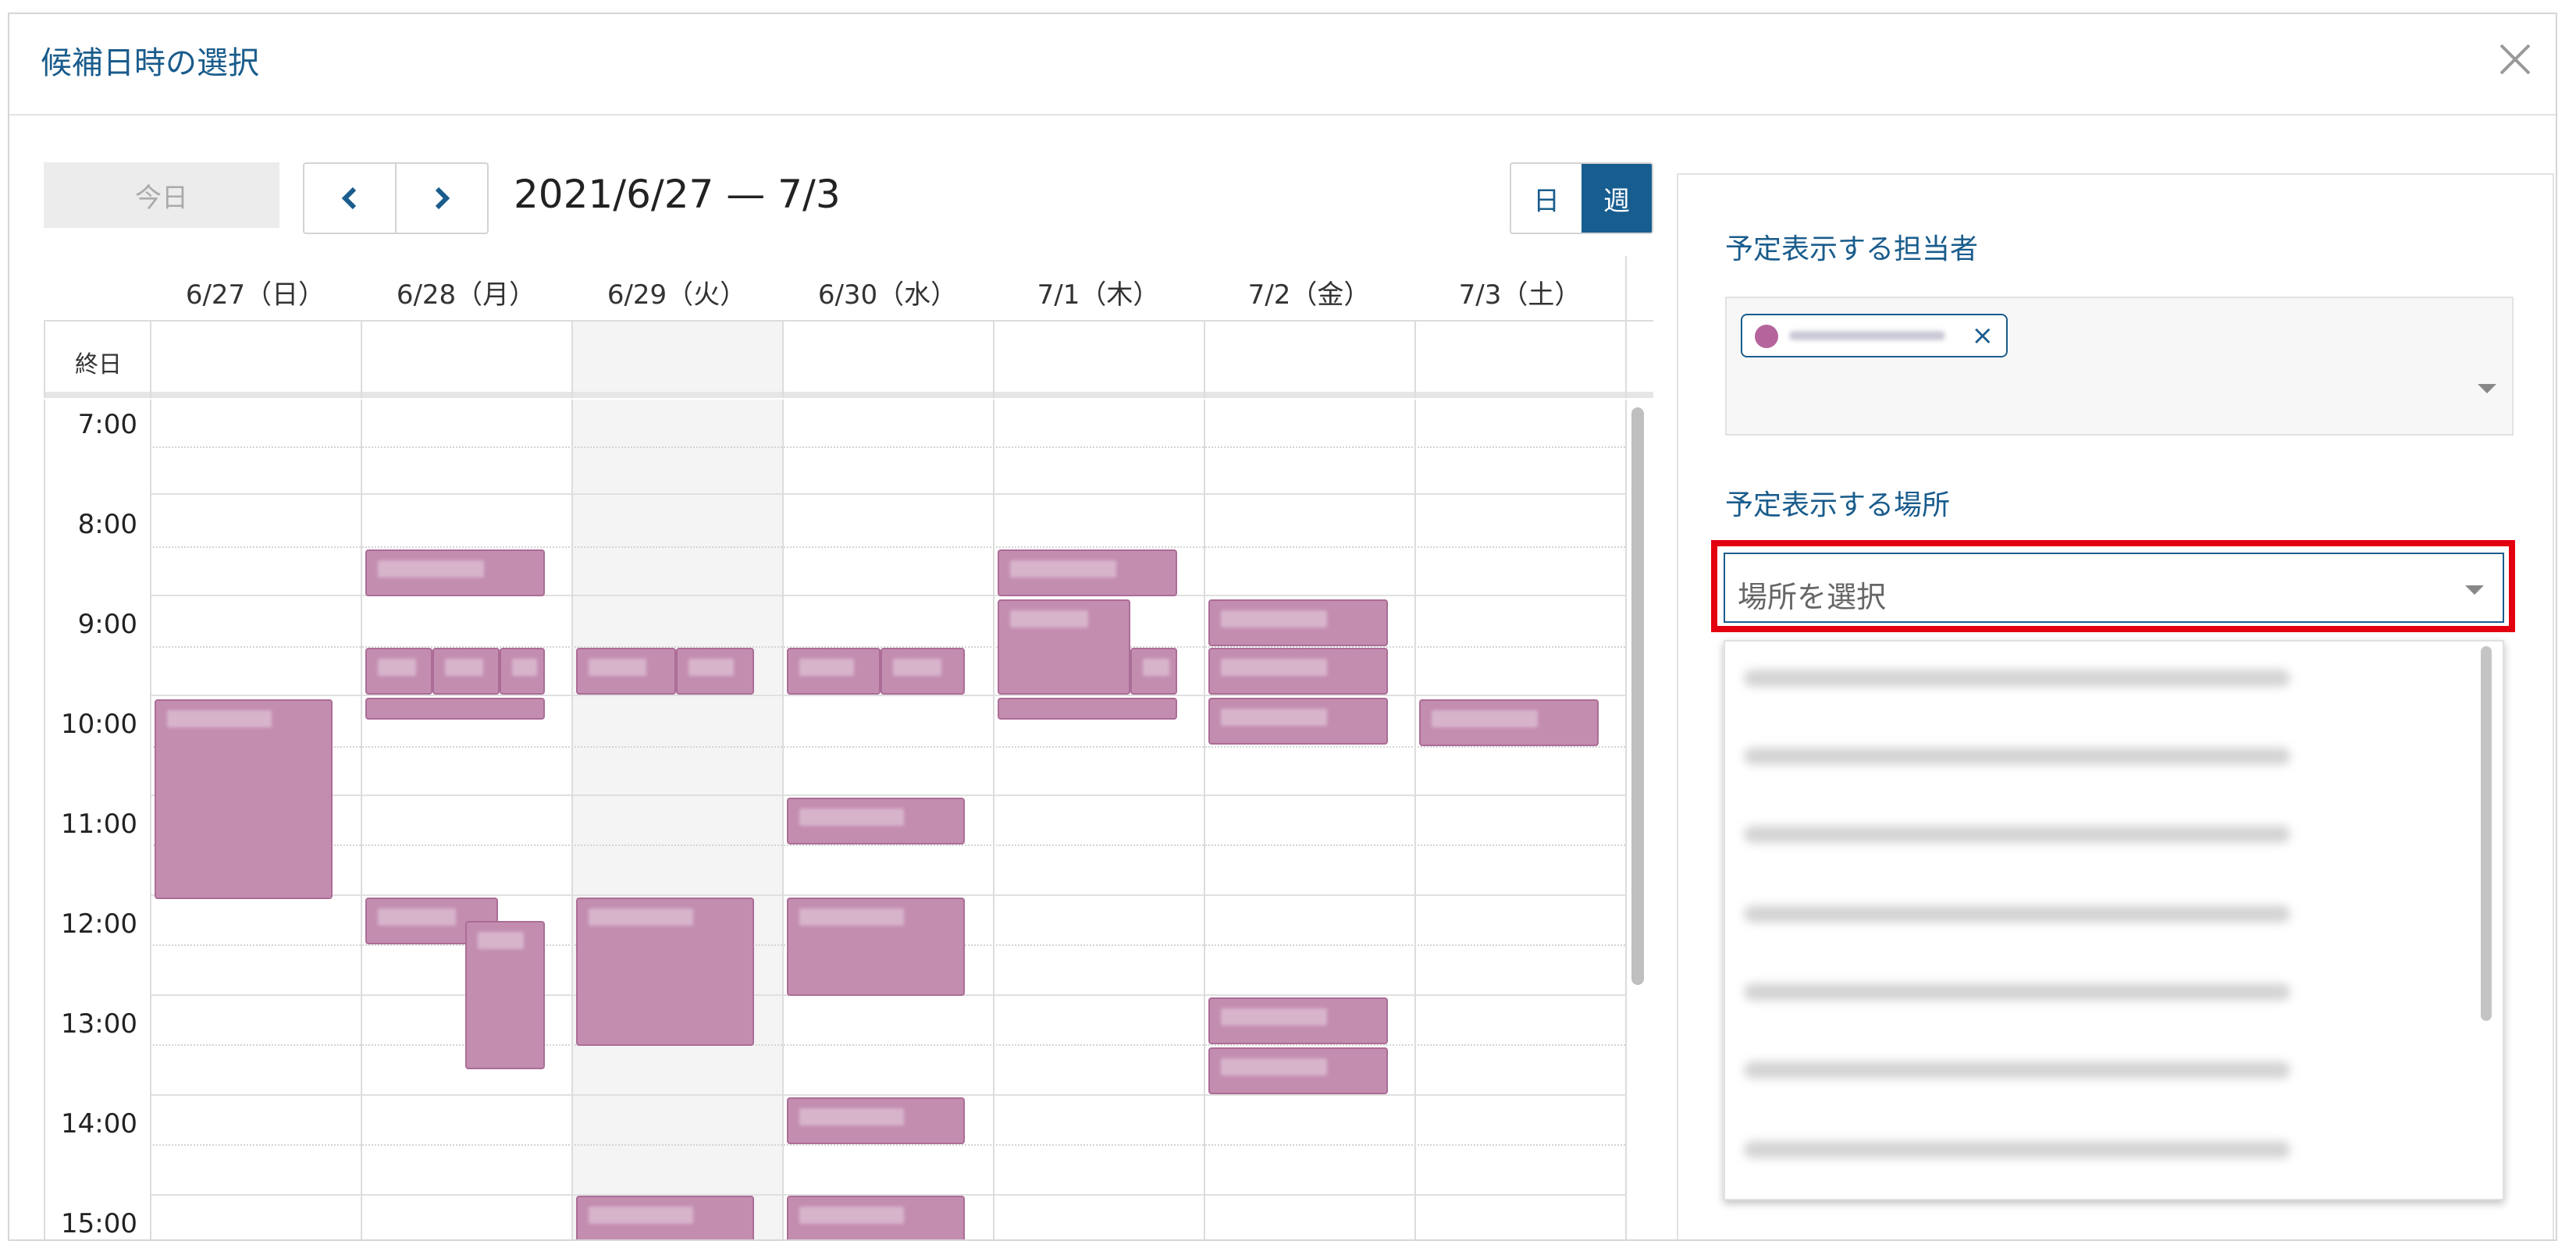  What do you see at coordinates (107, 524) in the screenshot?
I see `time-label: 8:00` at bounding box center [107, 524].